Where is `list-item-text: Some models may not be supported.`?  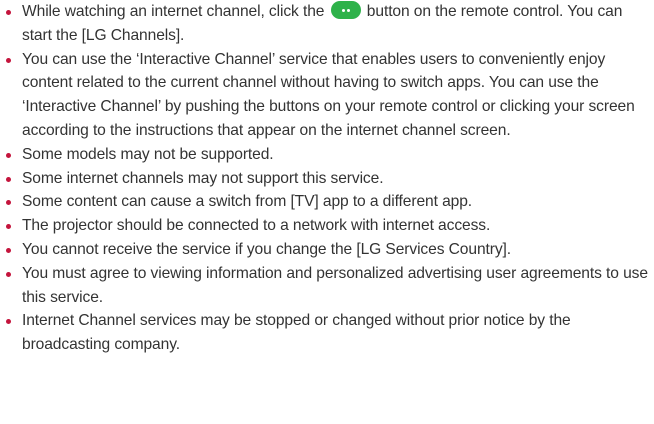
list-item-text: Some models may not be supported. is located at coordinates (148, 154).